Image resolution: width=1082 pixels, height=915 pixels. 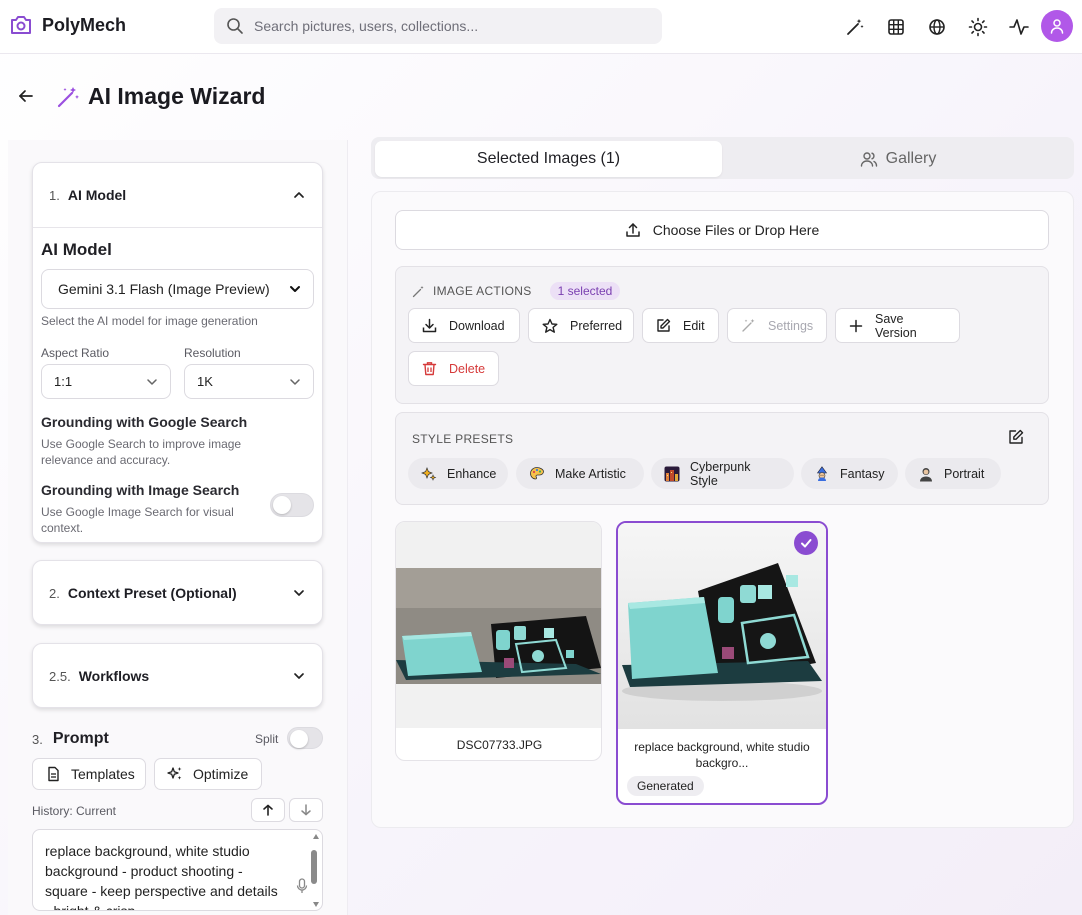 What do you see at coordinates (937, 27) in the screenshot?
I see `globe-icon` at bounding box center [937, 27].